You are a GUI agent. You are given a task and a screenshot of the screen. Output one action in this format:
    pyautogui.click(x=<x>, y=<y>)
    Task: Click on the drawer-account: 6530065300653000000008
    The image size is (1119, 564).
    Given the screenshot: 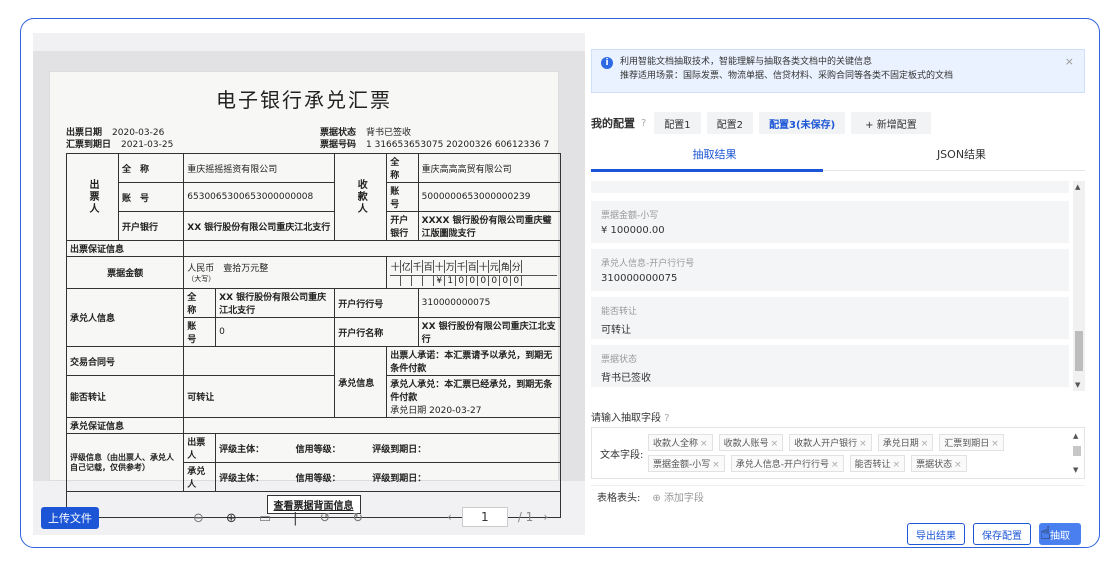 What is the action you would take?
    pyautogui.click(x=259, y=197)
    